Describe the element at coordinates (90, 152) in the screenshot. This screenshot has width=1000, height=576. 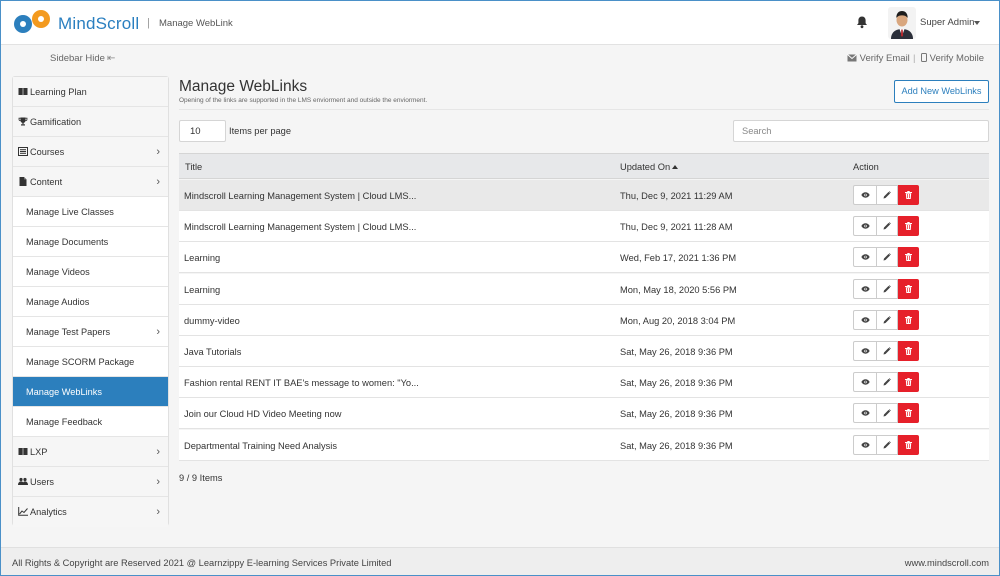
I see `sidebar-item-courses: Courses ›` at that location.